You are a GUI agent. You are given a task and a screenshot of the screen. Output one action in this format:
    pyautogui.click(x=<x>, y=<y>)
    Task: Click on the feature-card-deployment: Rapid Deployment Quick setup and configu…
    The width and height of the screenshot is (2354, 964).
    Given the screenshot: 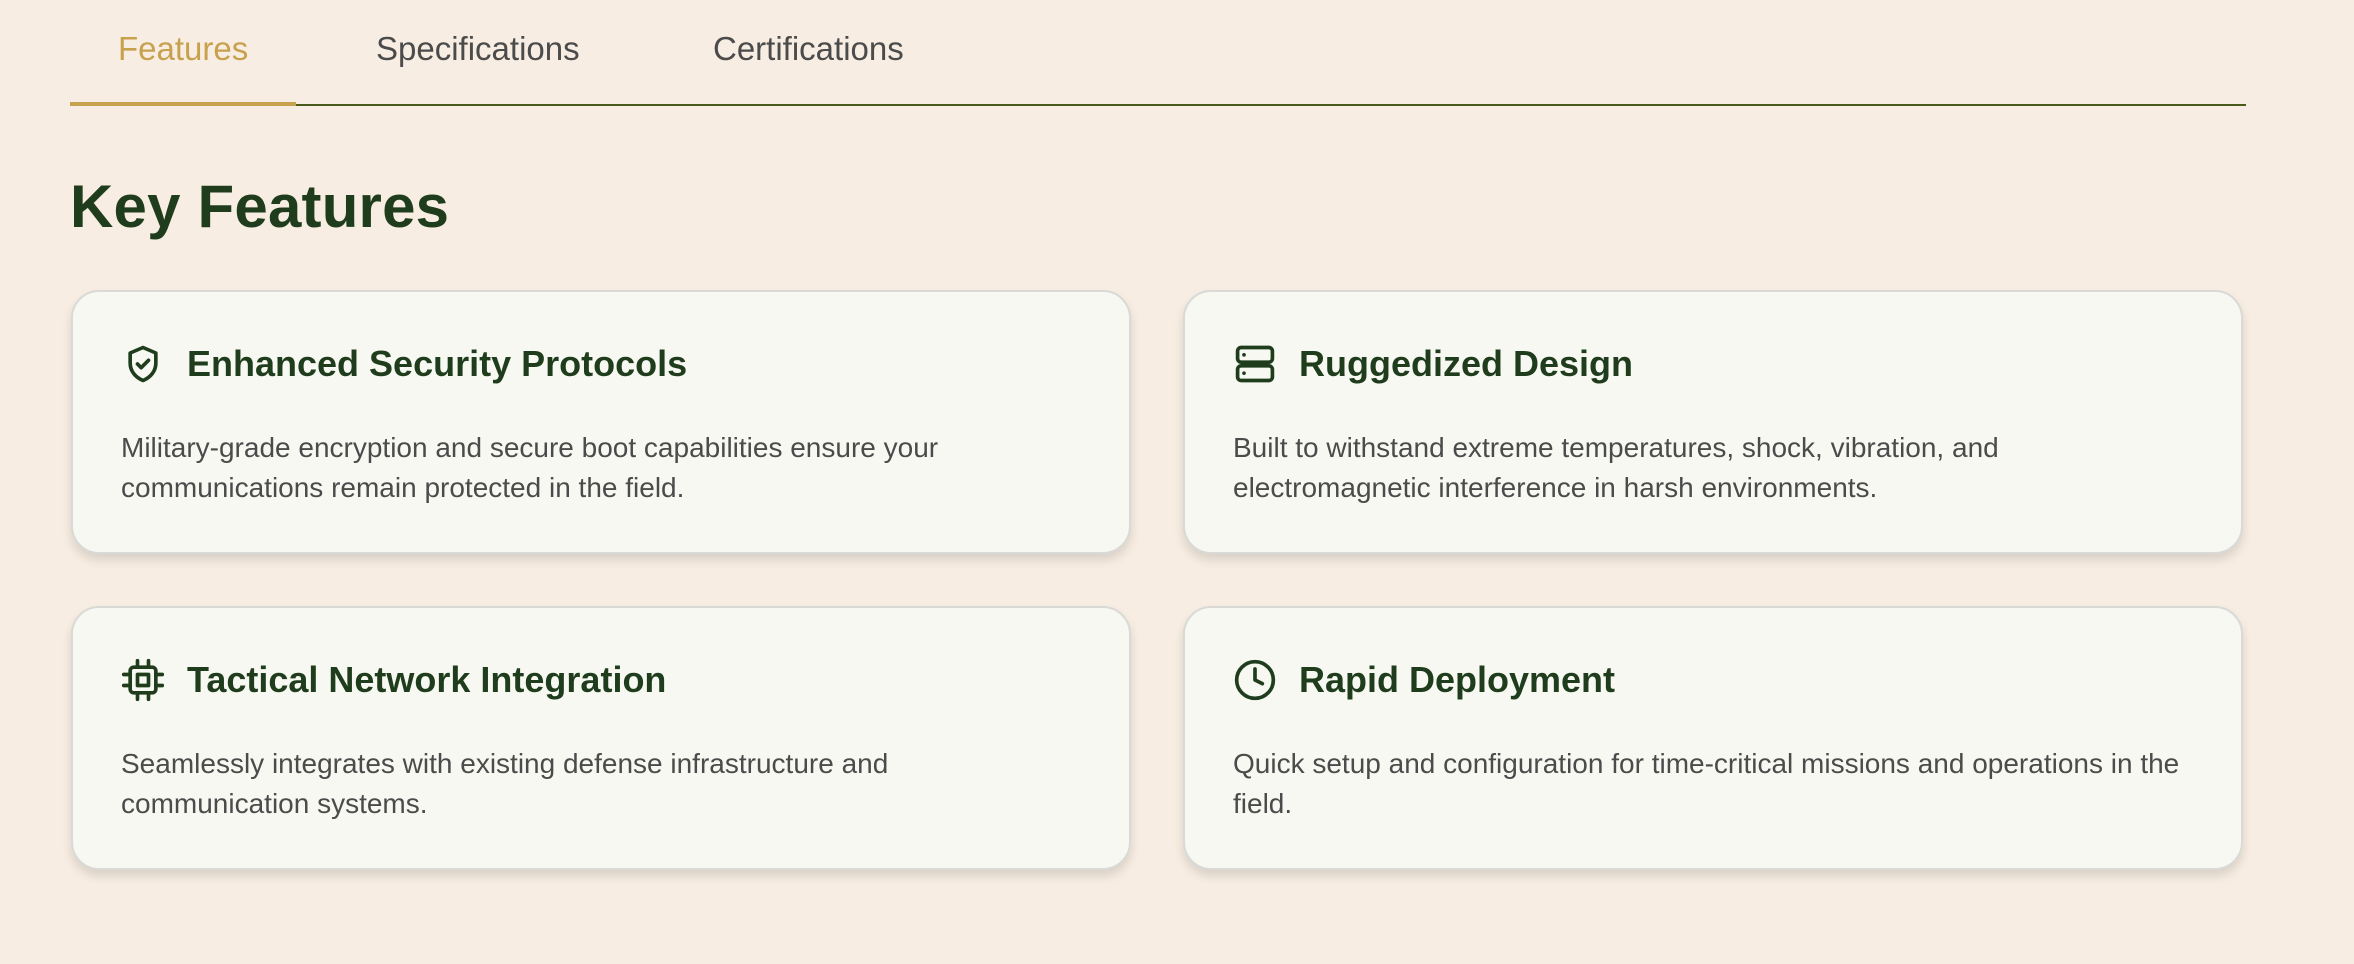 What is the action you would take?
    pyautogui.click(x=1713, y=738)
    